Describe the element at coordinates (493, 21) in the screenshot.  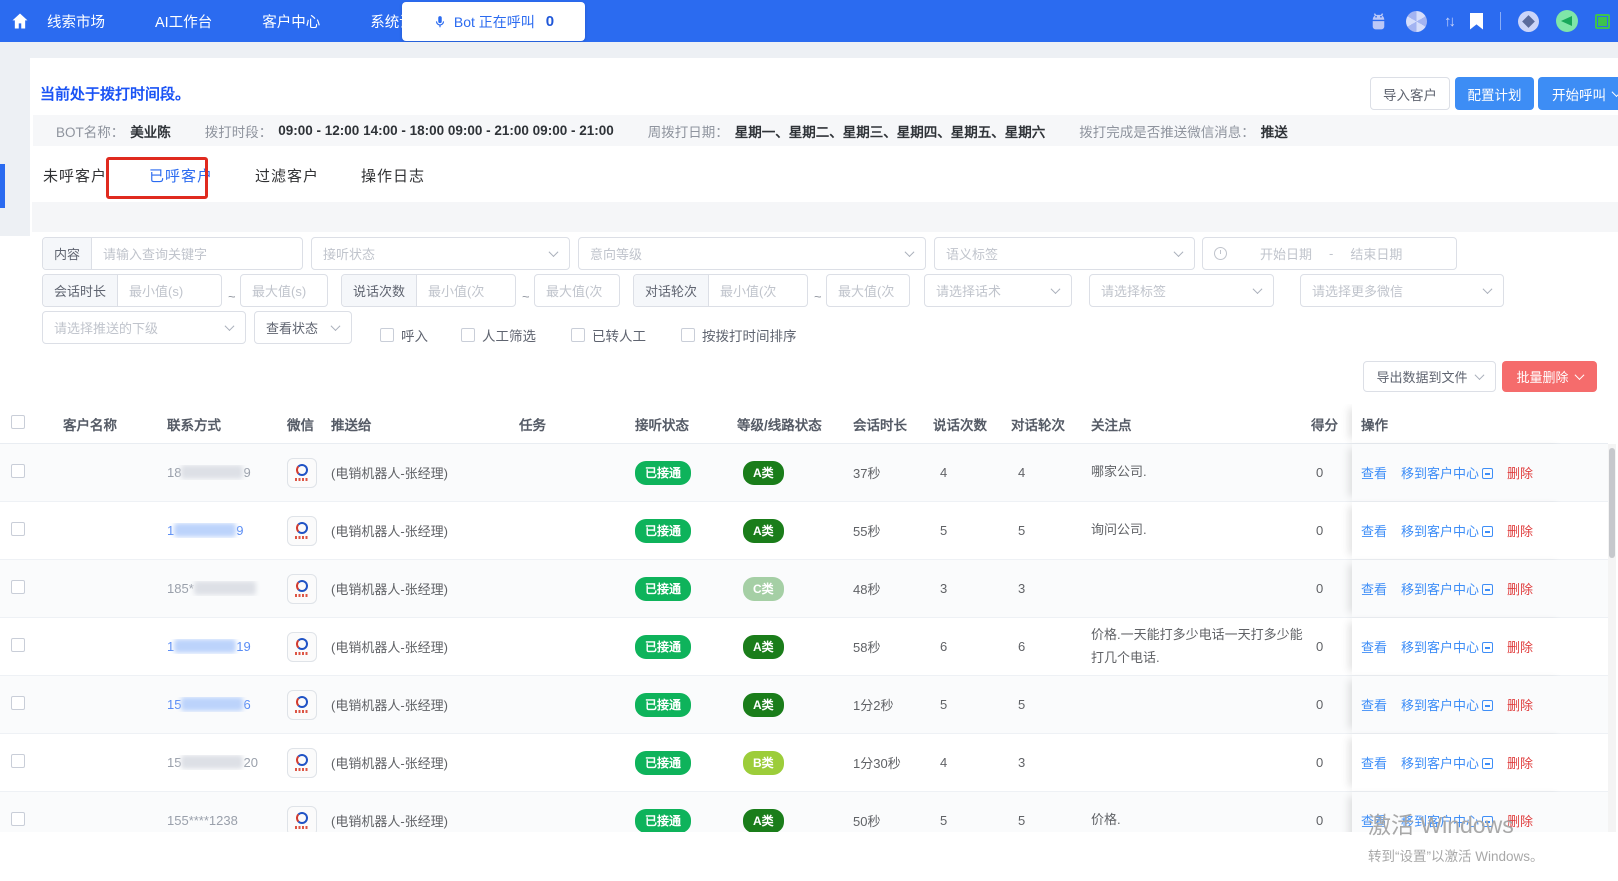
I see `bot-calling-button: Bot 正在呼叫 0` at that location.